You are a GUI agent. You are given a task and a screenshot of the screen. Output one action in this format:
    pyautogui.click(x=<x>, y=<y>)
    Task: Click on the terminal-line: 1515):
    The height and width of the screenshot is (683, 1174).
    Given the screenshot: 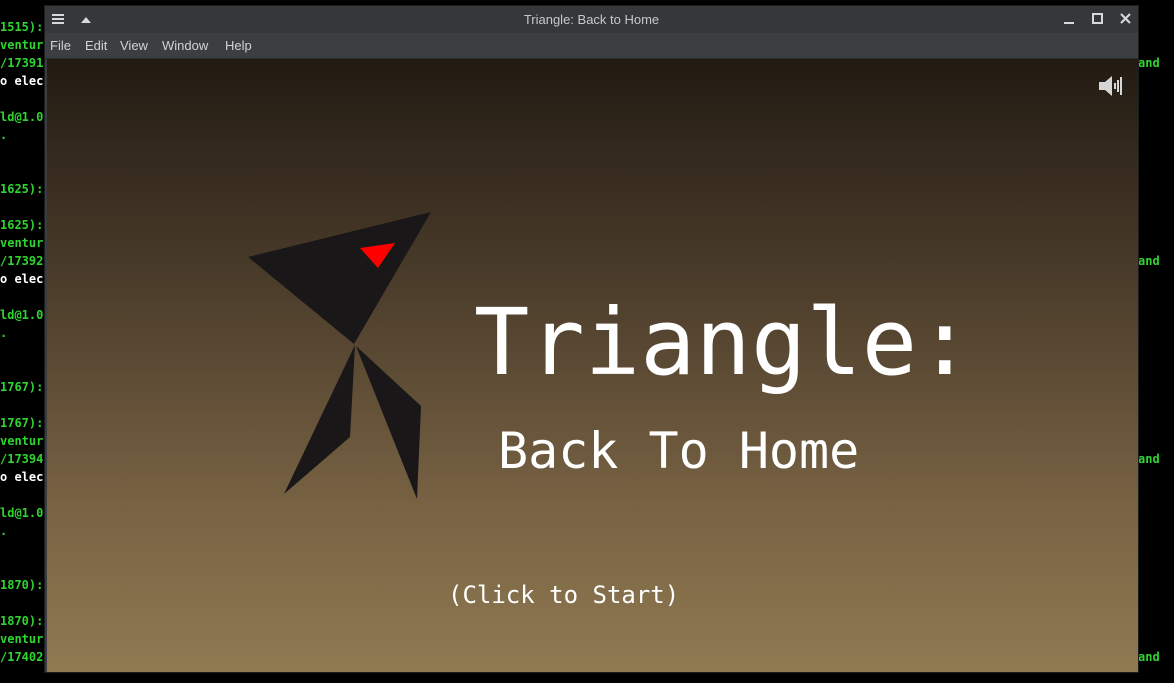 What is the action you would take?
    pyautogui.click(x=22, y=27)
    